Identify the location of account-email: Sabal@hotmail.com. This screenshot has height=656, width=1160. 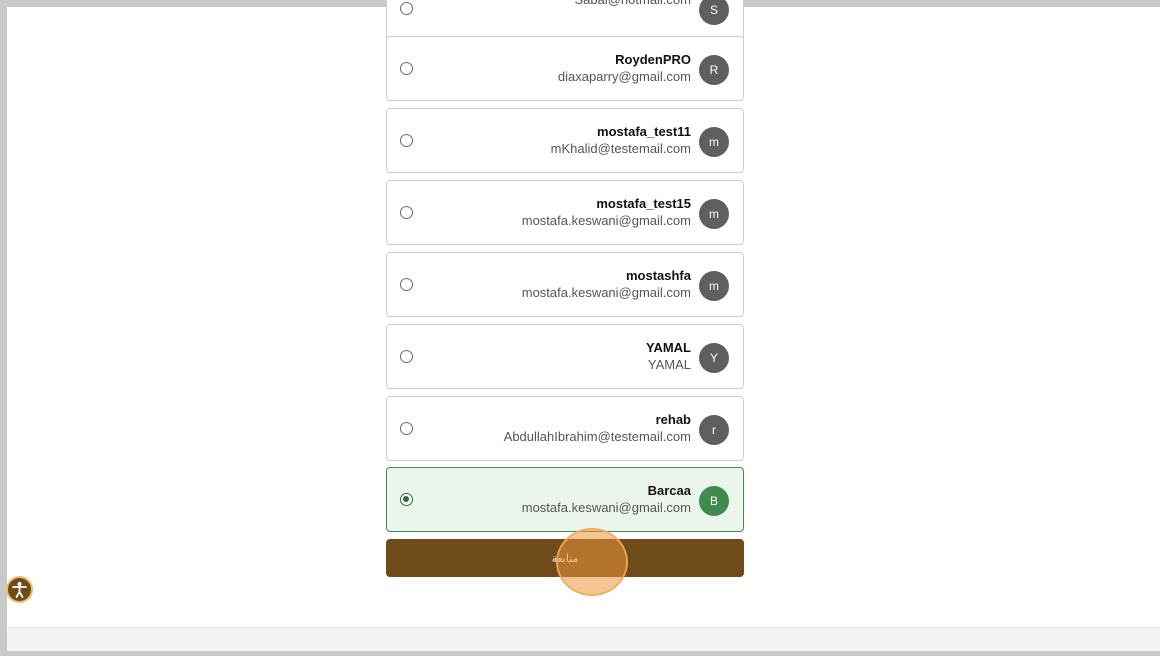
(632, 4).